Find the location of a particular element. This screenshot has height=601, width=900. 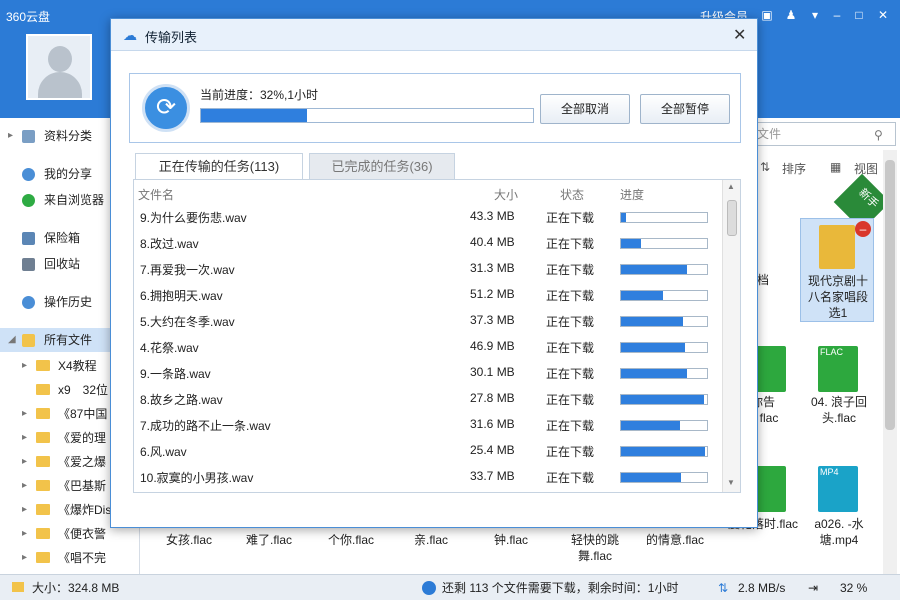

transfer-row: 7.再爱我一次.wav 31.3 MB 正在下载 is located at coordinates (429, 269).